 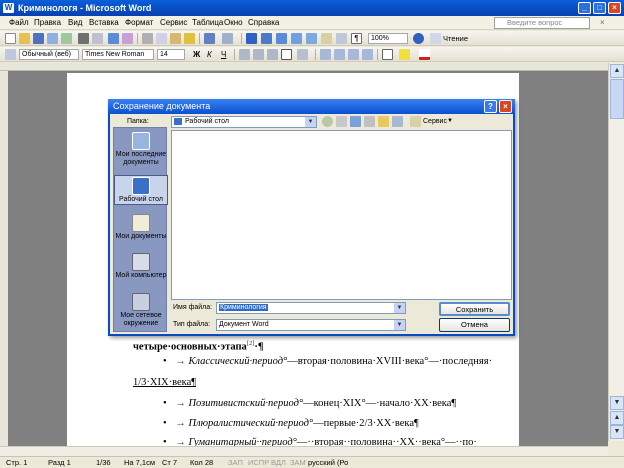 What do you see at coordinates (304, 451) in the screenshot?
I see `horizontal-scrollbar` at bounding box center [304, 451].